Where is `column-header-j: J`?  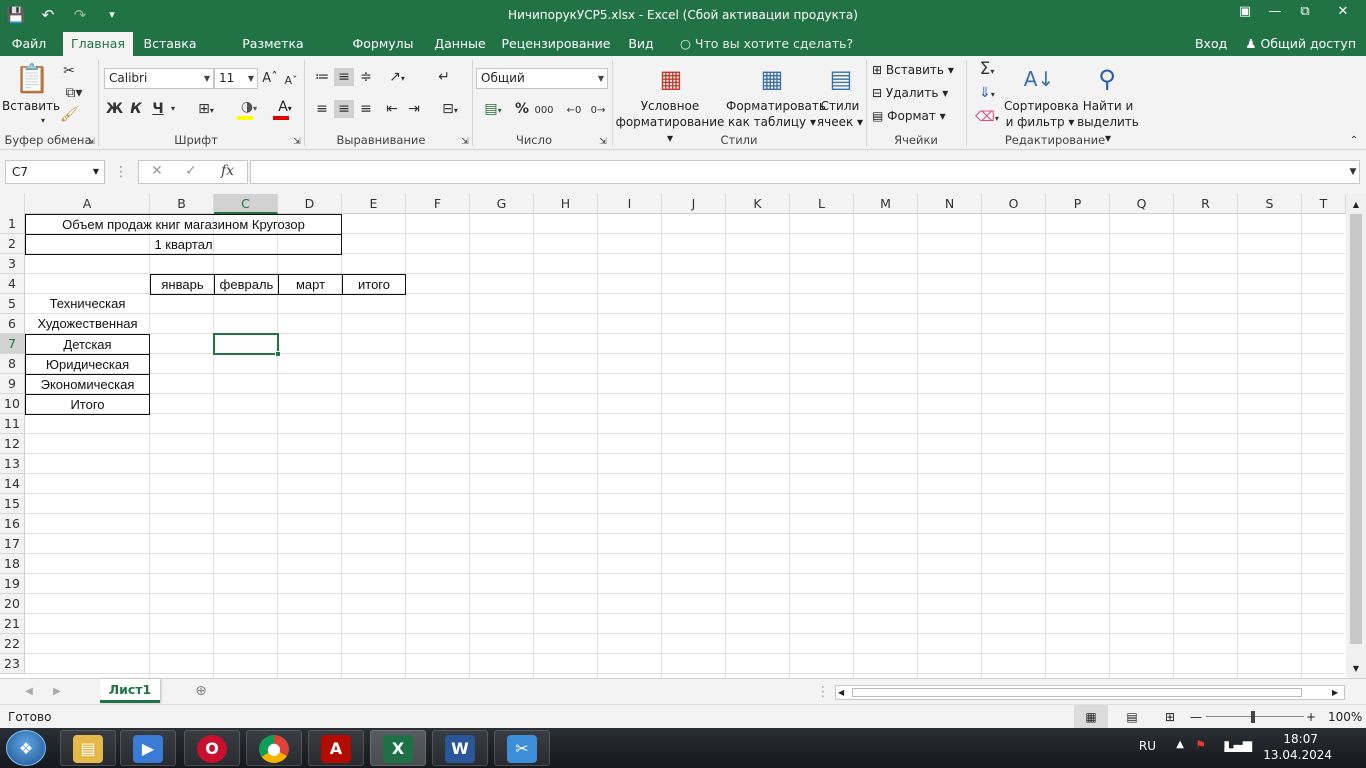 column-header-j: J is located at coordinates (694, 204).